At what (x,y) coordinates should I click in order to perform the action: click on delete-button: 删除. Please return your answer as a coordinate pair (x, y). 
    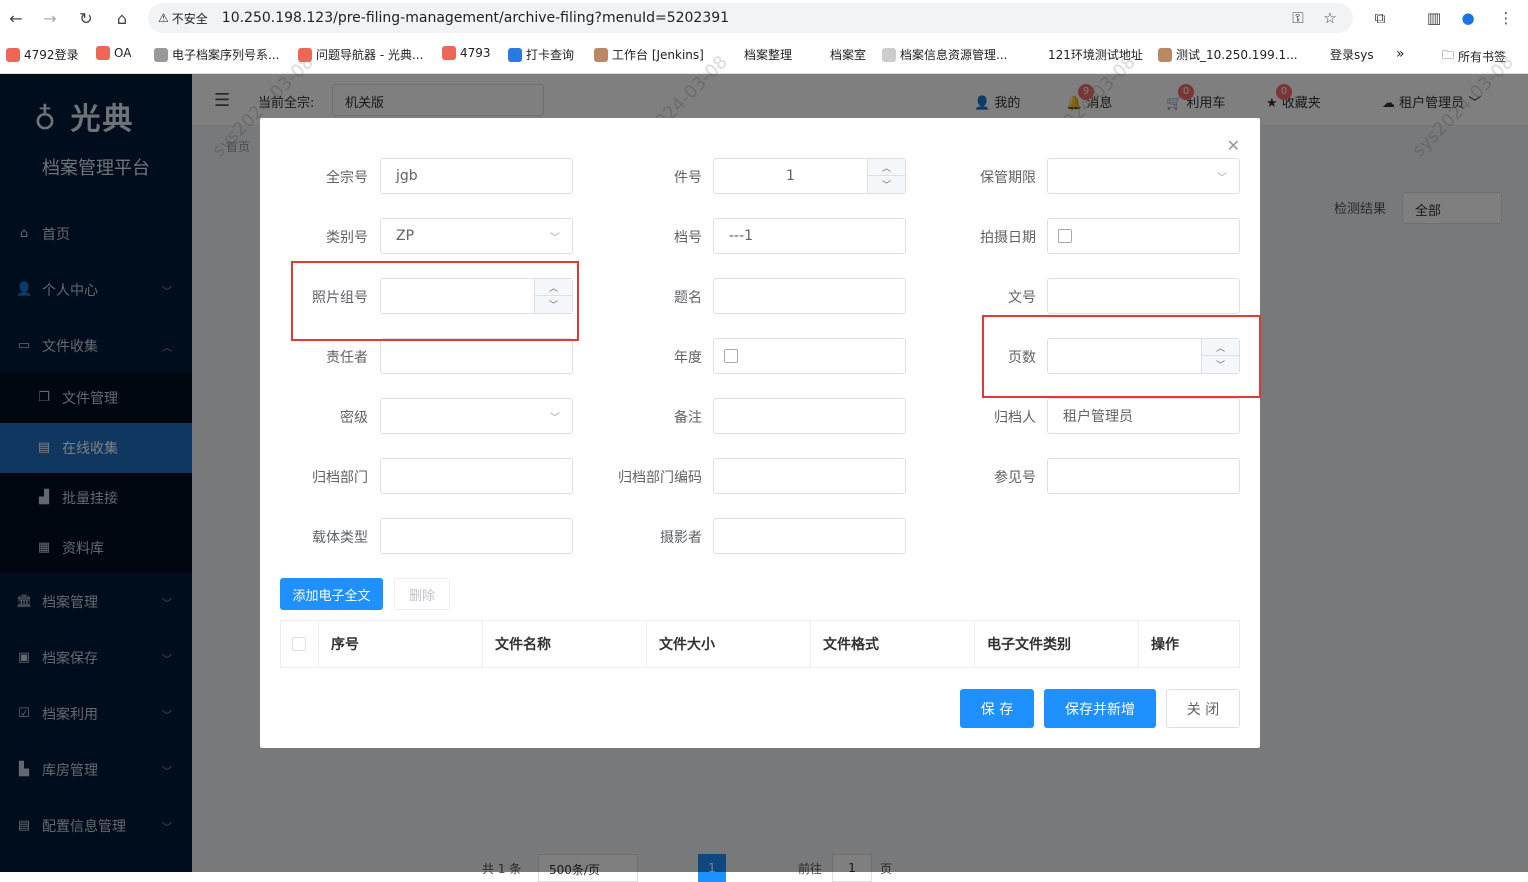
    Looking at the image, I should click on (422, 594).